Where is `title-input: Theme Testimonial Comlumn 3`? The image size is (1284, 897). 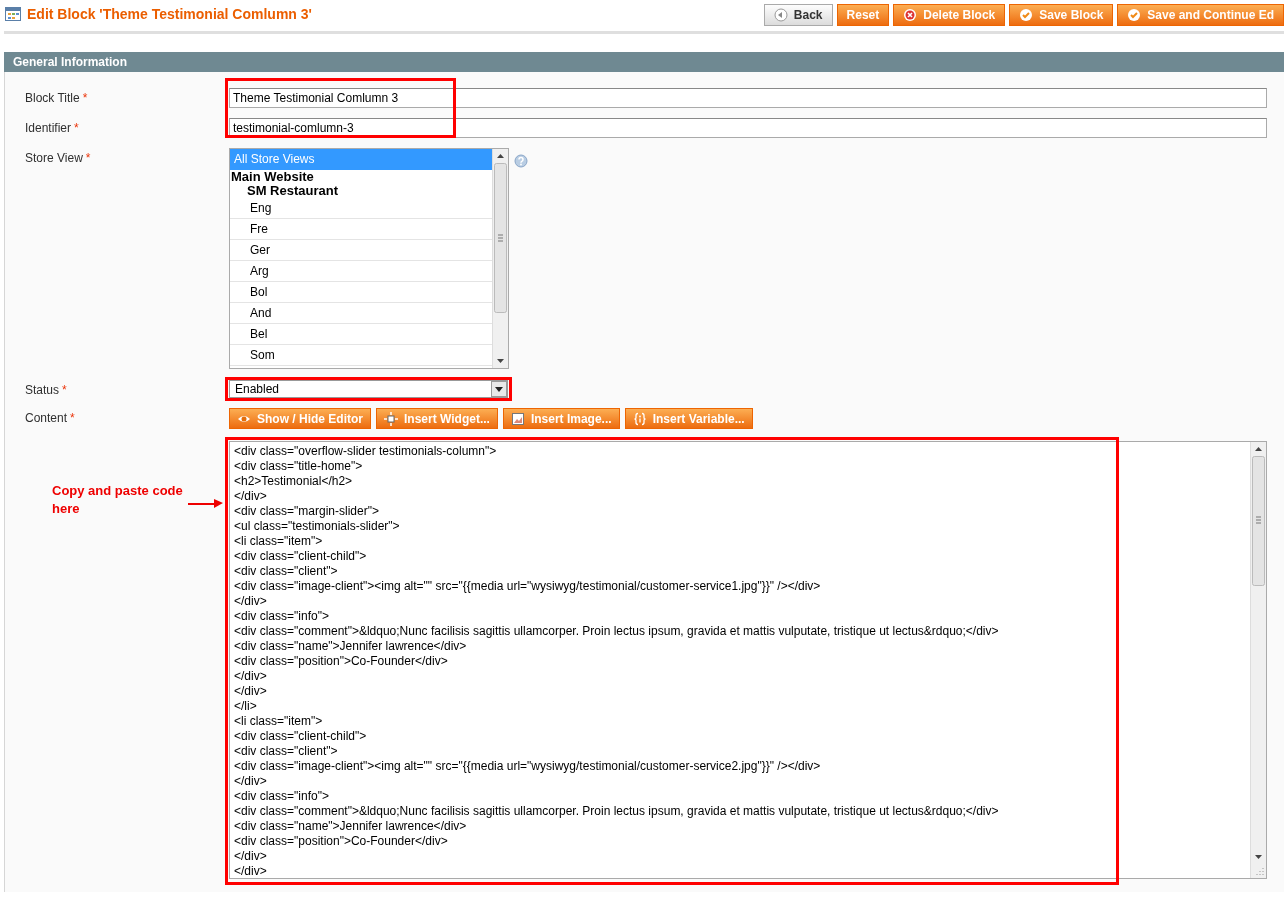 title-input: Theme Testimonial Comlumn 3 is located at coordinates (748, 98).